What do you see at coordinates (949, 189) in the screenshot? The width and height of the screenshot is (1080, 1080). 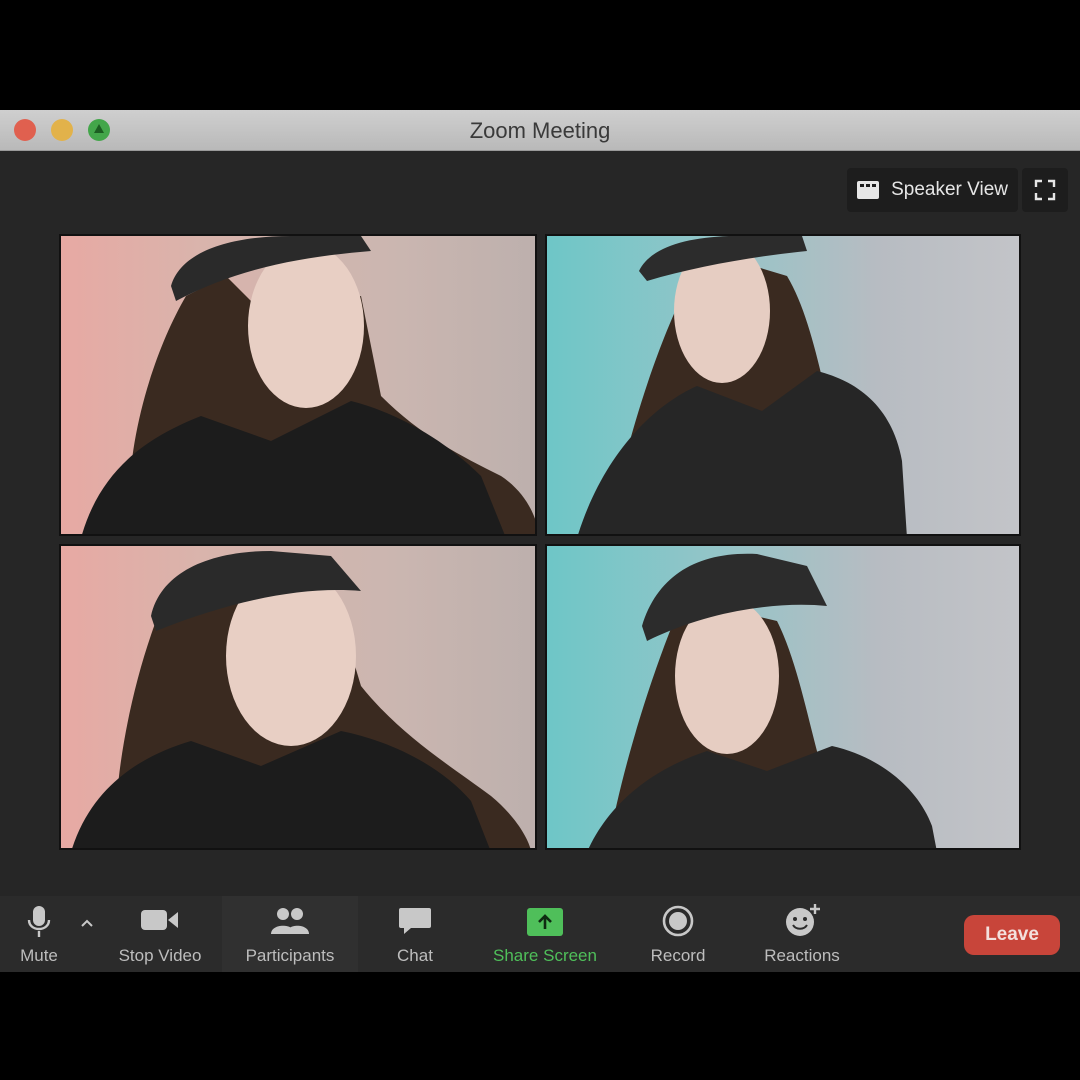 I see `speaker-view-label: Speaker View` at bounding box center [949, 189].